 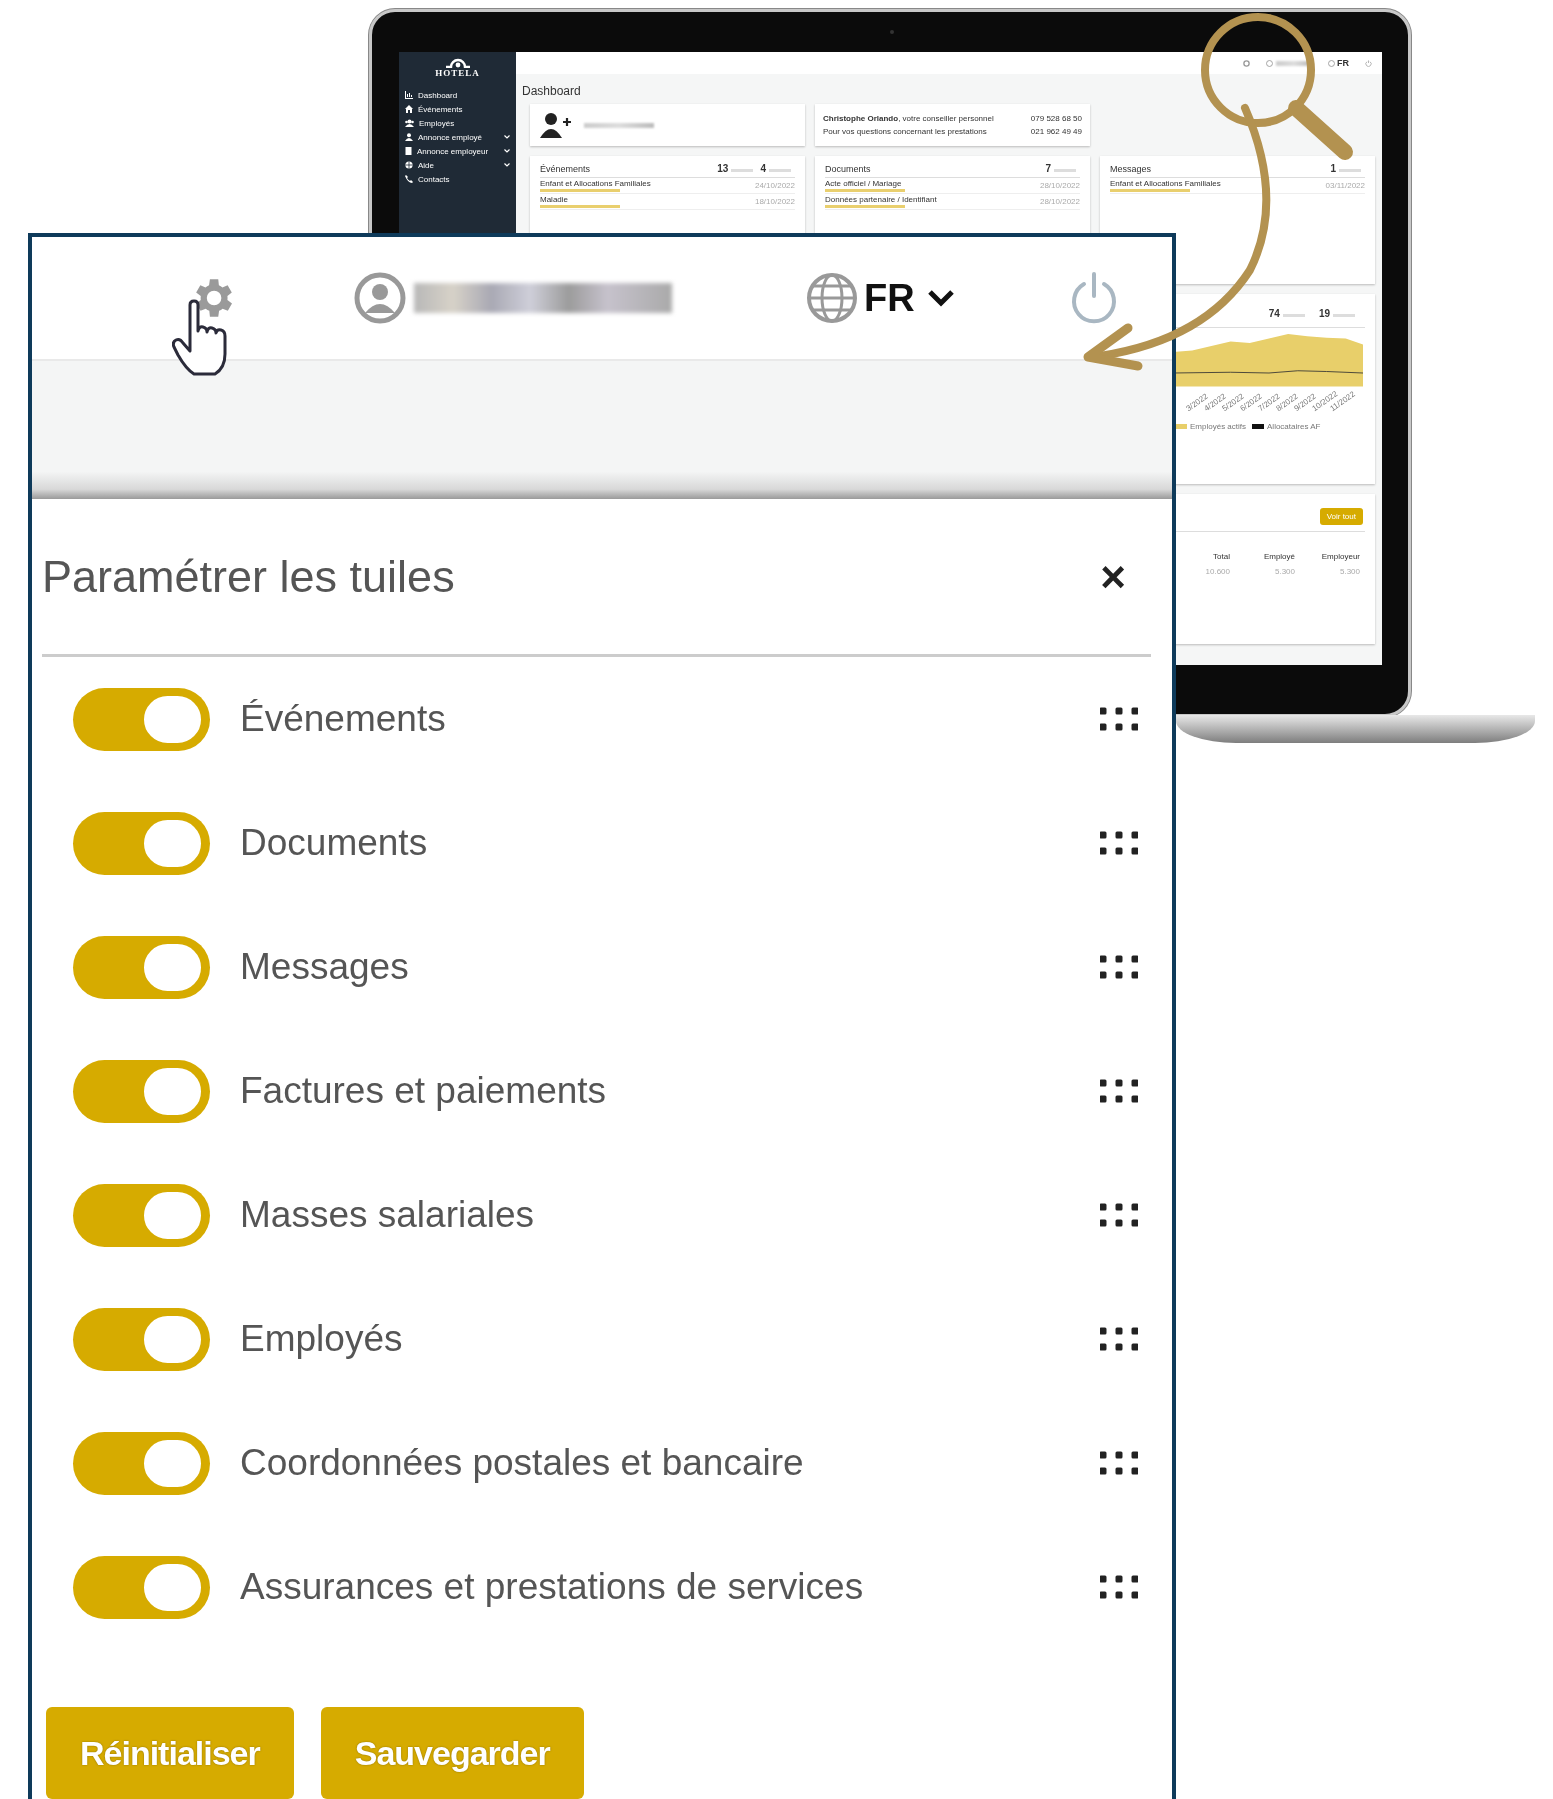 I want to click on item-label: Maladie, so click(x=554, y=199).